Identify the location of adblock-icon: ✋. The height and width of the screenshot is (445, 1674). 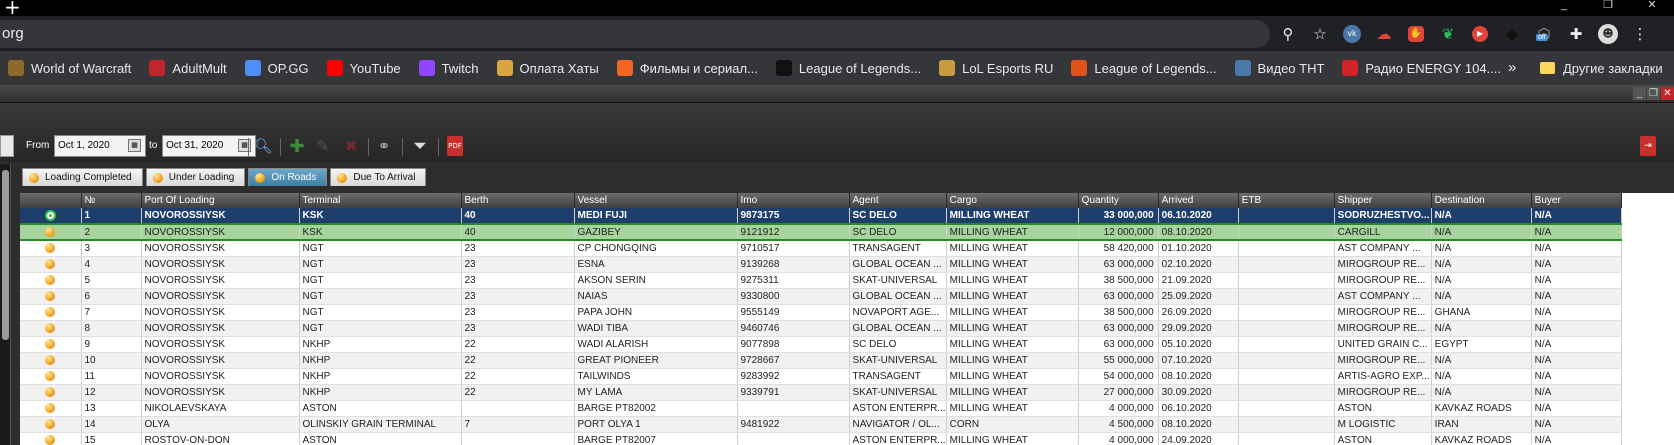
(1416, 34).